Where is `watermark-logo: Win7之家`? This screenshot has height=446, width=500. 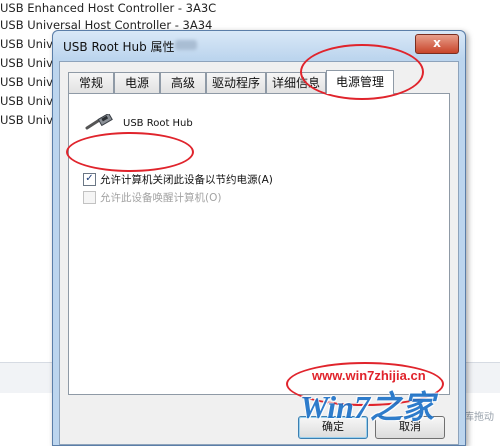
watermark-logo: Win7之家 is located at coordinates (367, 407).